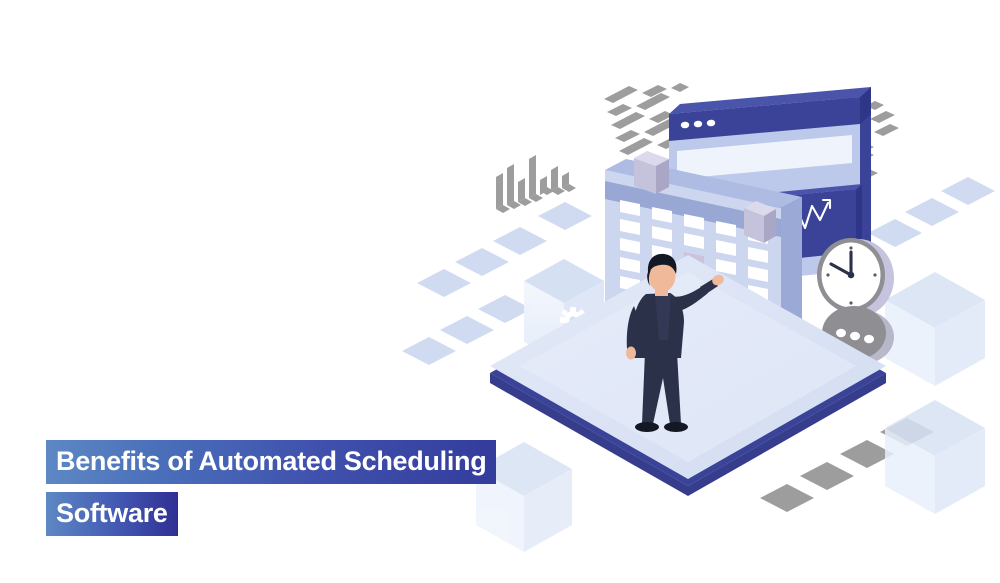  I want to click on cube-right-upper, so click(935, 329).